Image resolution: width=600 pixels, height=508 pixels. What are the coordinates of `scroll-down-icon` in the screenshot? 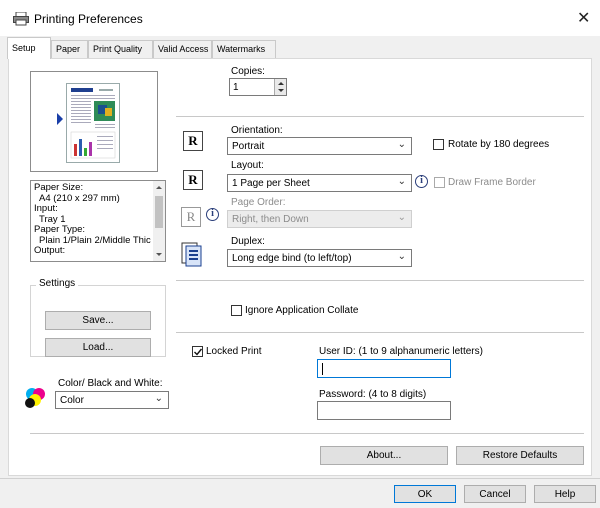 It's located at (159, 254).